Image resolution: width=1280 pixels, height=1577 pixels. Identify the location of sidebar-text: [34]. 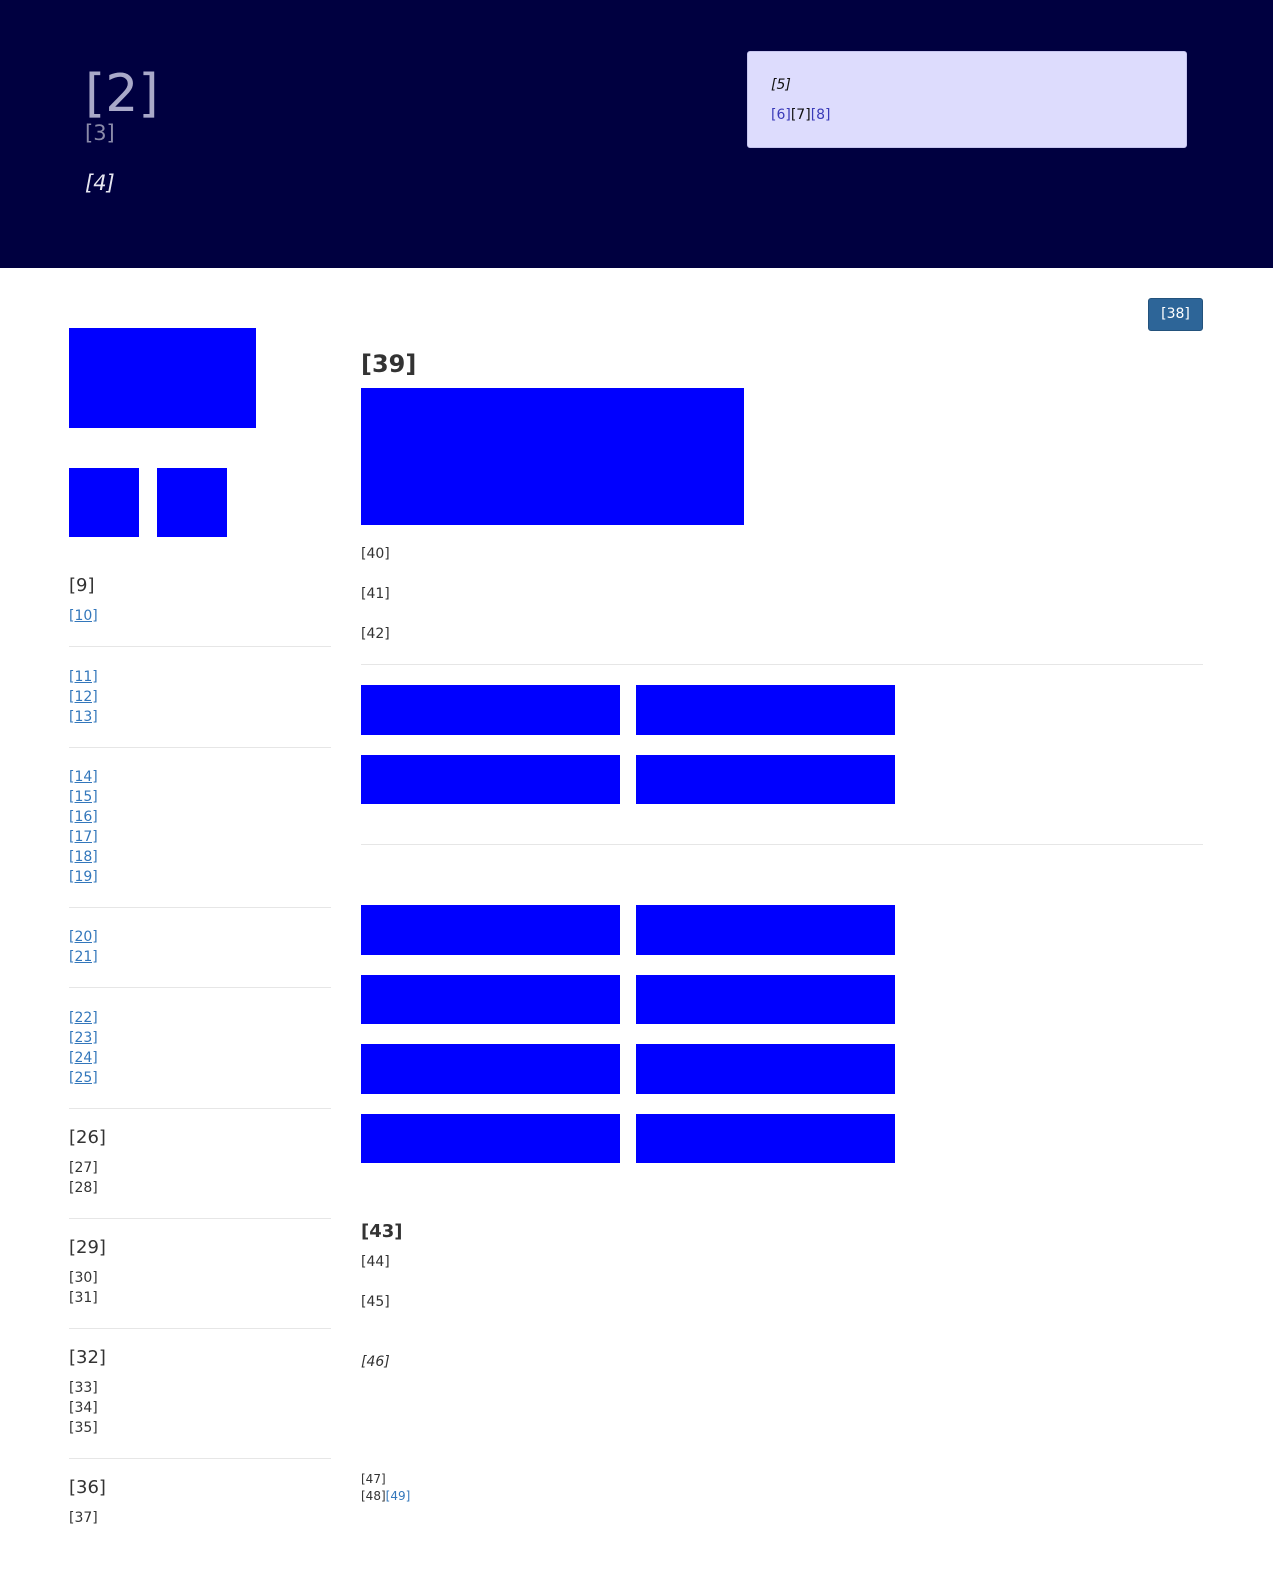
(83, 1408).